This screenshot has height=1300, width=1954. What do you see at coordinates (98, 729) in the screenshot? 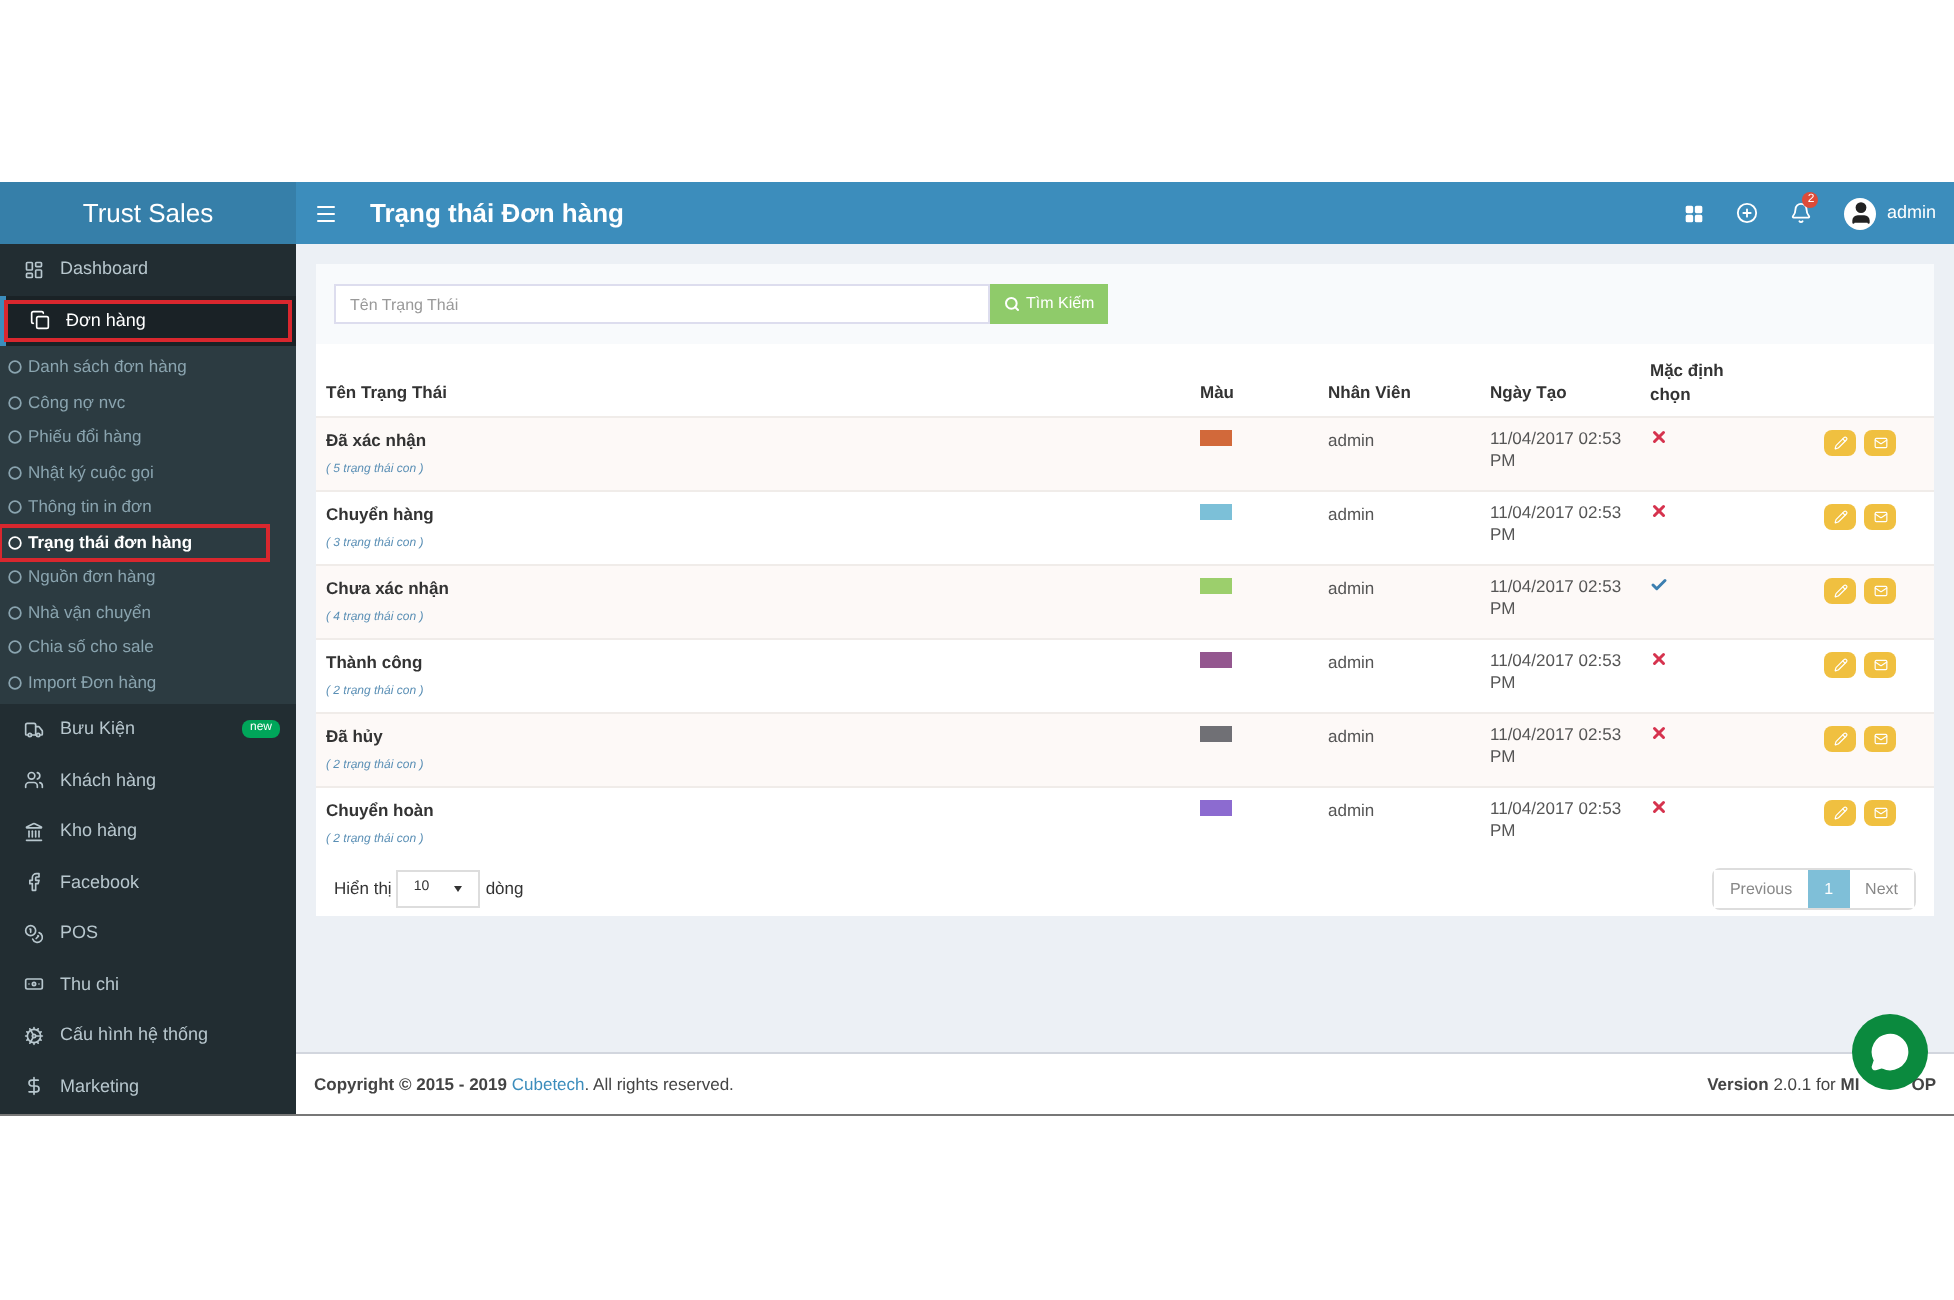
I see `sidebar-label: Bưu Kiện` at bounding box center [98, 729].